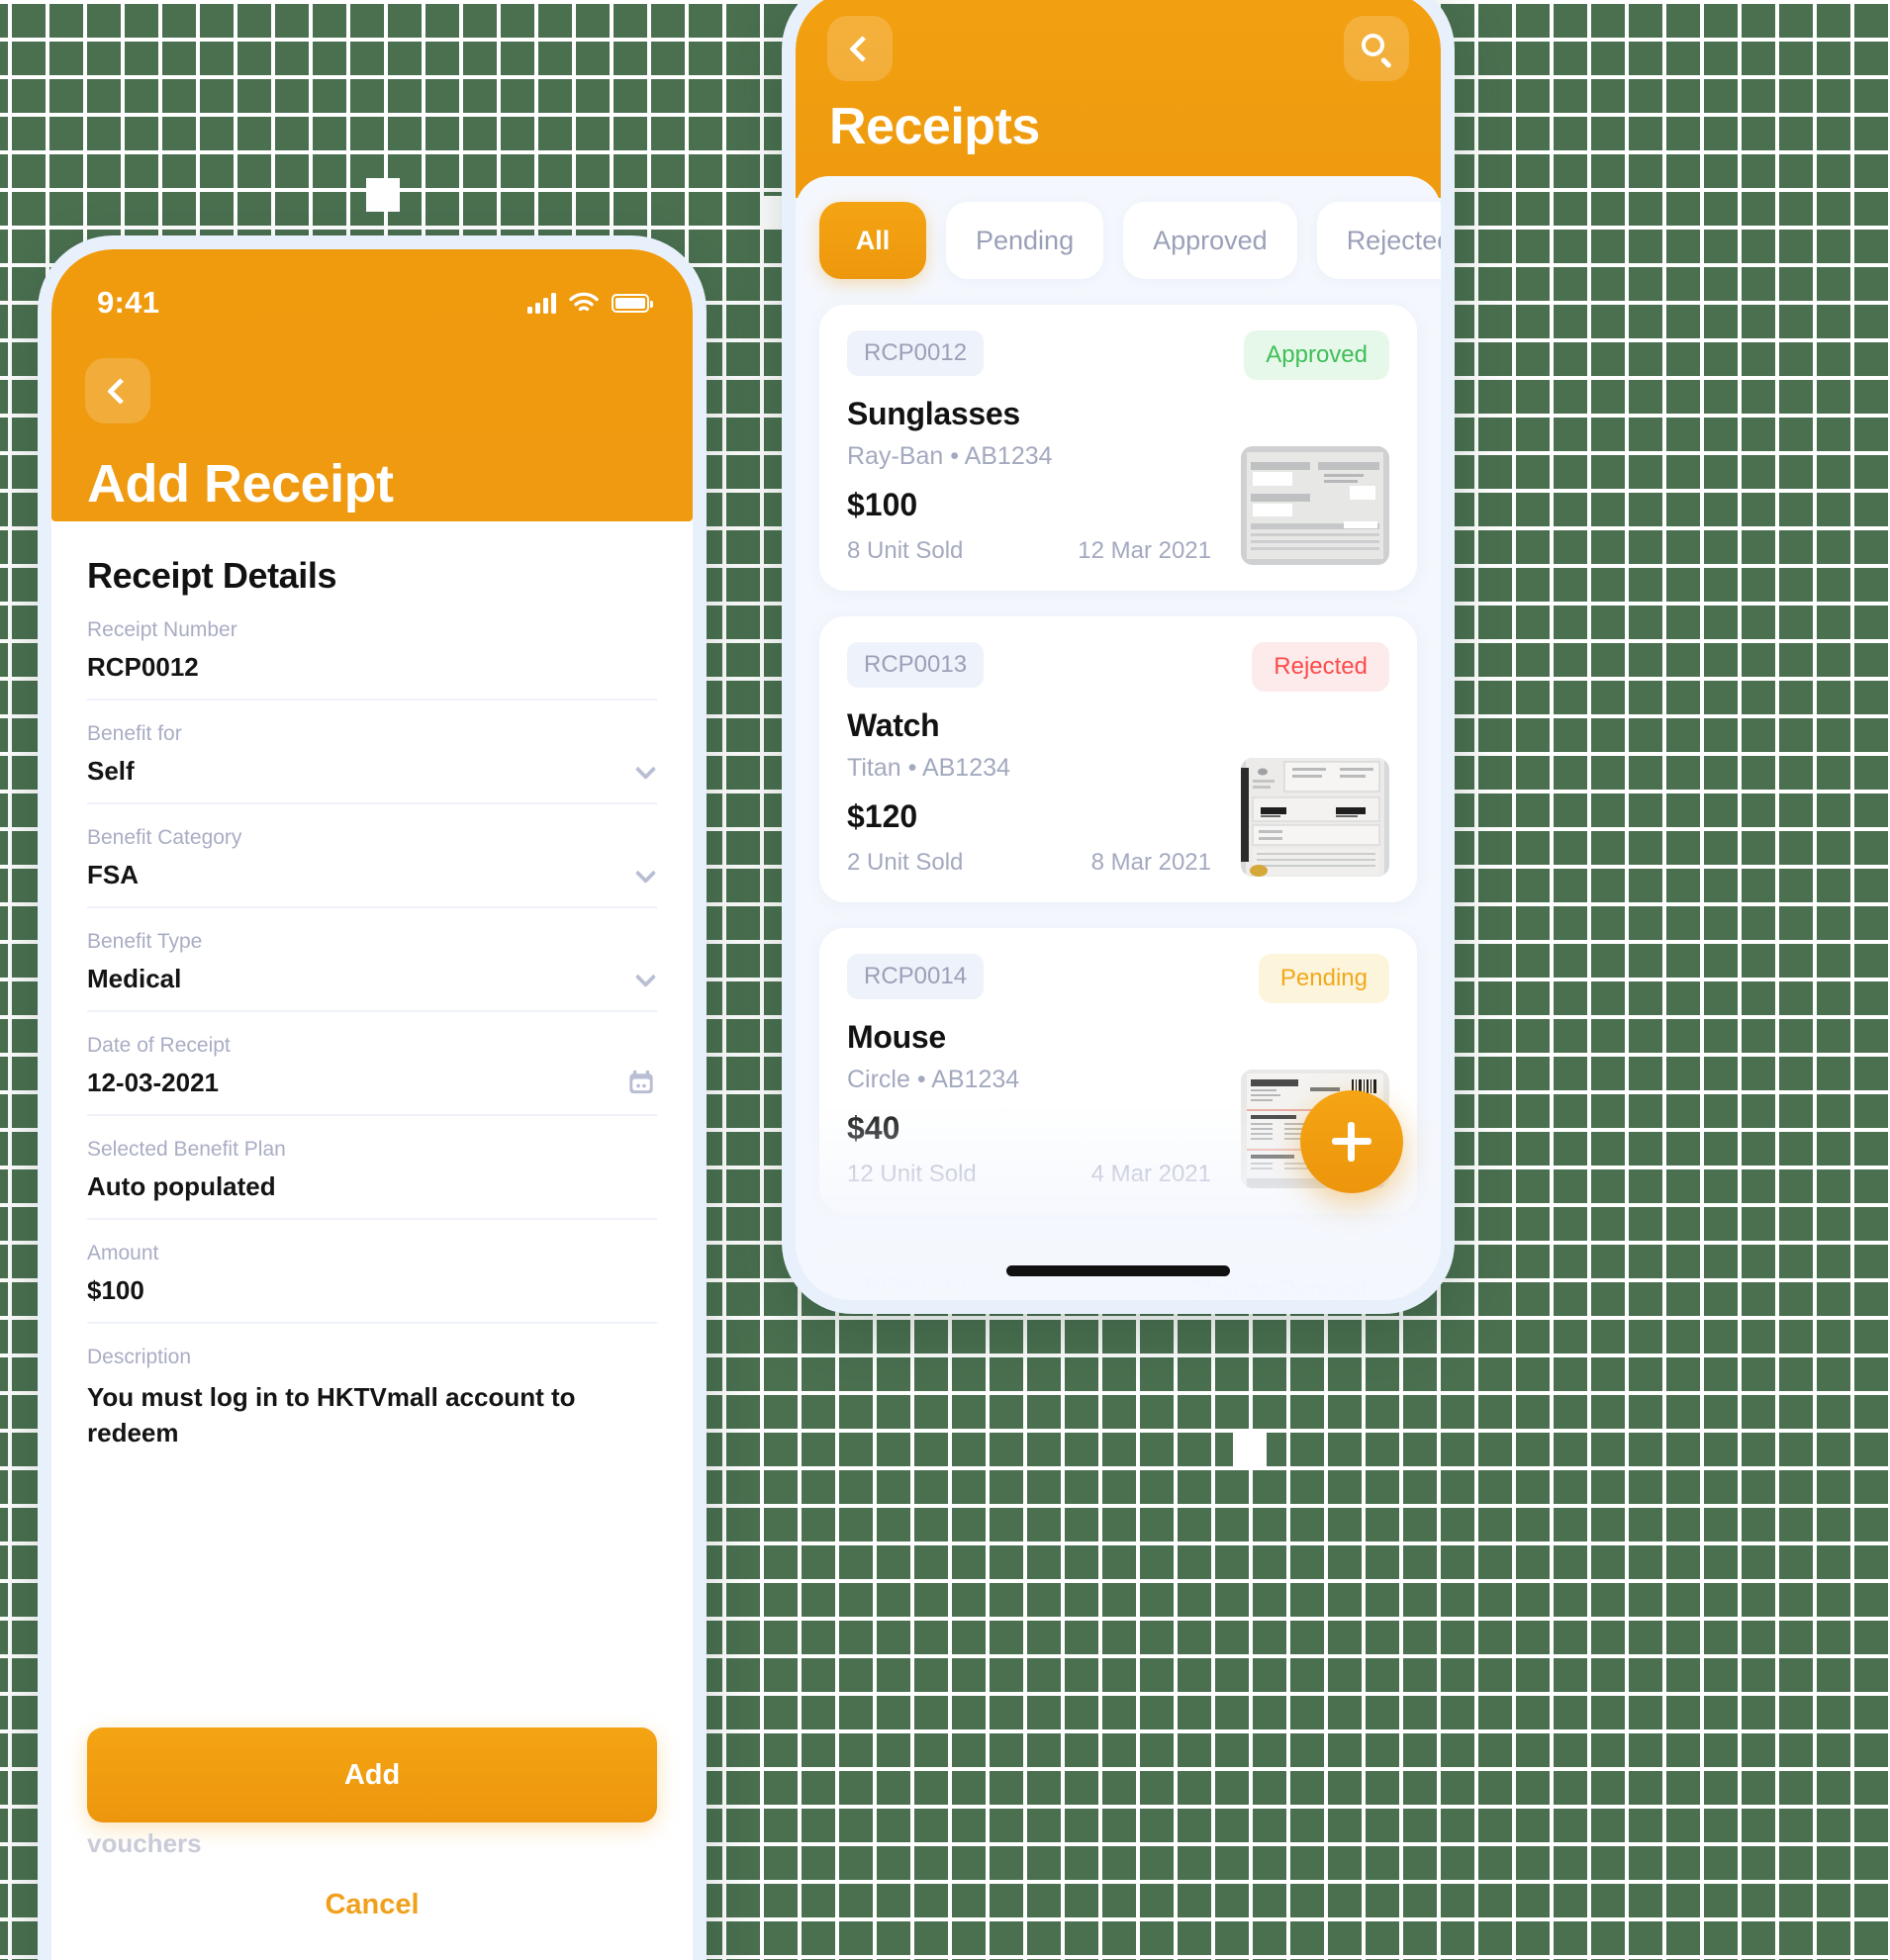 Image resolution: width=1890 pixels, height=1960 pixels. Describe the element at coordinates (1210, 240) in the screenshot. I see `filter-tab-approved: Approved` at that location.